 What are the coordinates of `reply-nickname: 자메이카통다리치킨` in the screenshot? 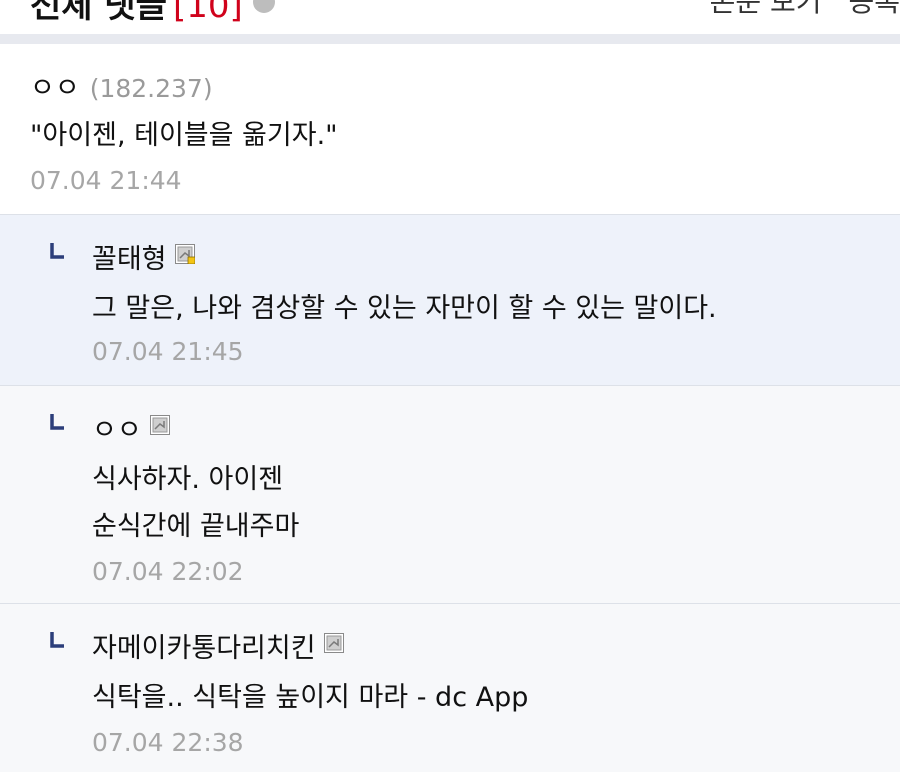 It's located at (218, 645).